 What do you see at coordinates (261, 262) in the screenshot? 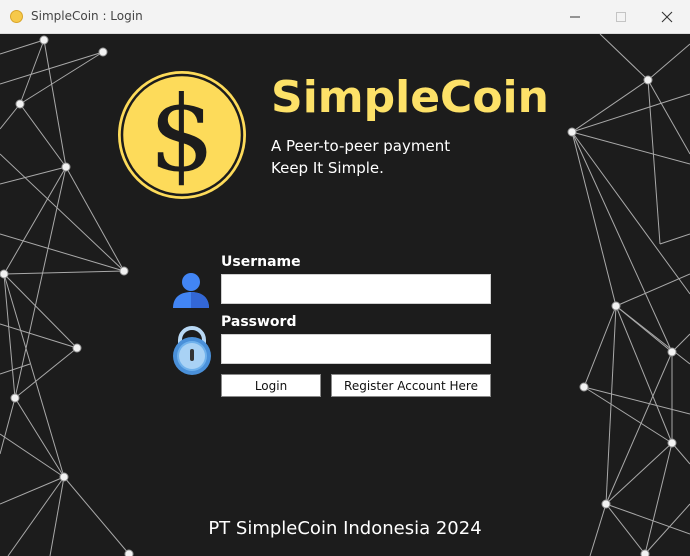
I see `username-label: Username` at bounding box center [261, 262].